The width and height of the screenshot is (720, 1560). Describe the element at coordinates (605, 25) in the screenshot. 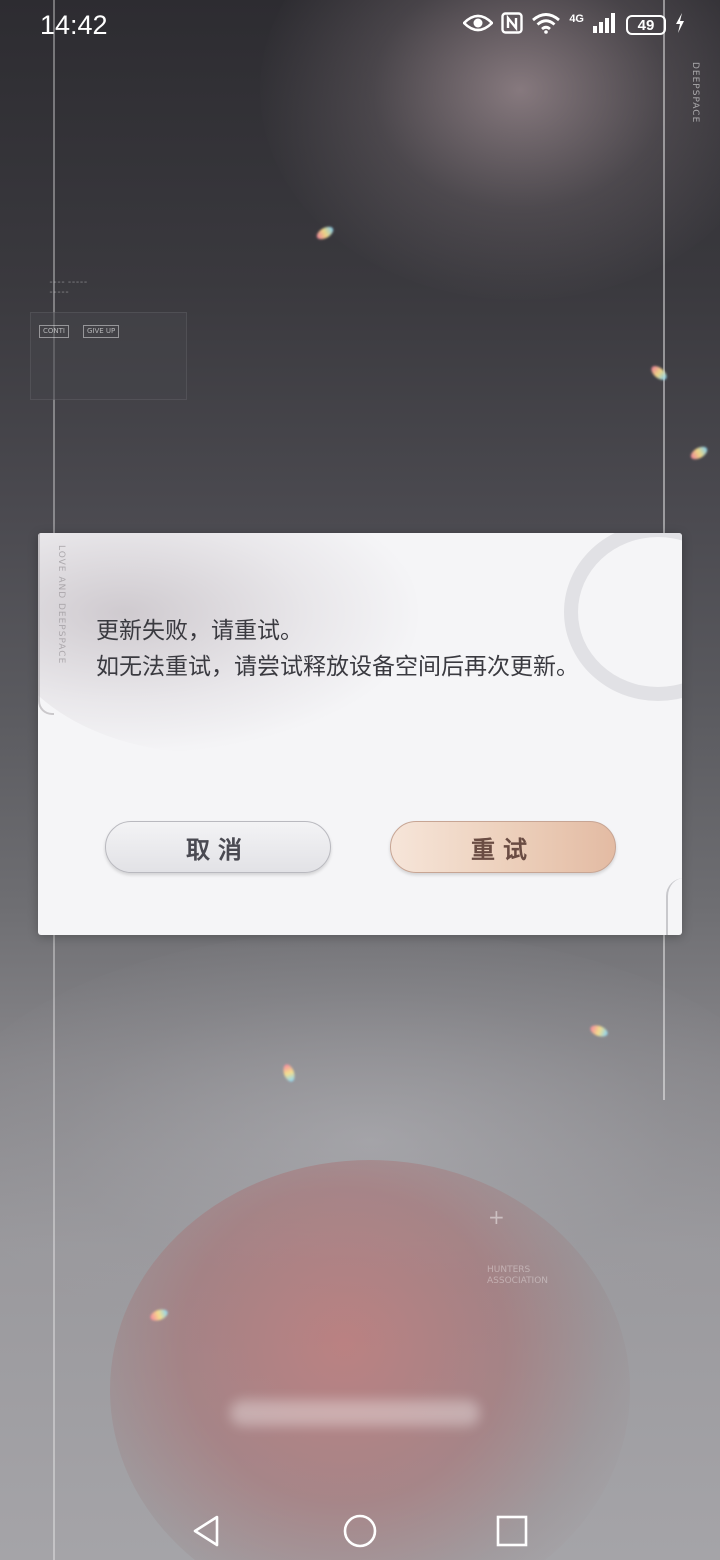

I see `signal-icon` at that location.